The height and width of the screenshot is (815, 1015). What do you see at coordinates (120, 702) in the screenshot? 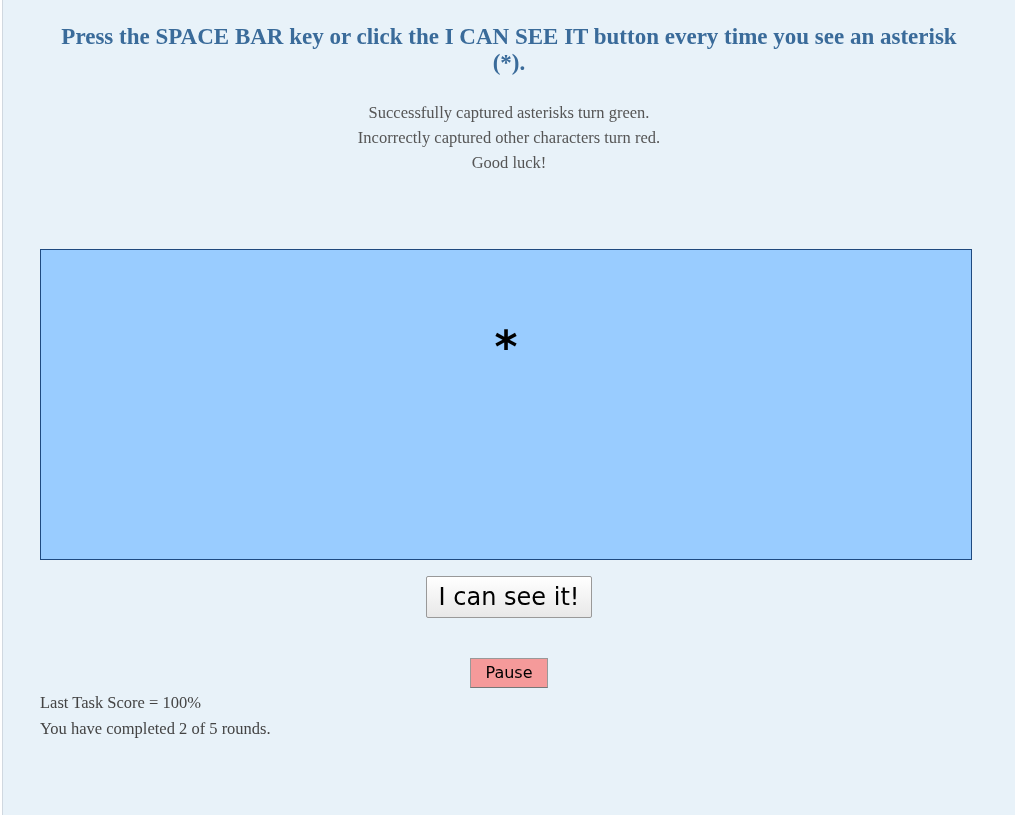
I see `status-text: Last Task Score = 100%` at bounding box center [120, 702].